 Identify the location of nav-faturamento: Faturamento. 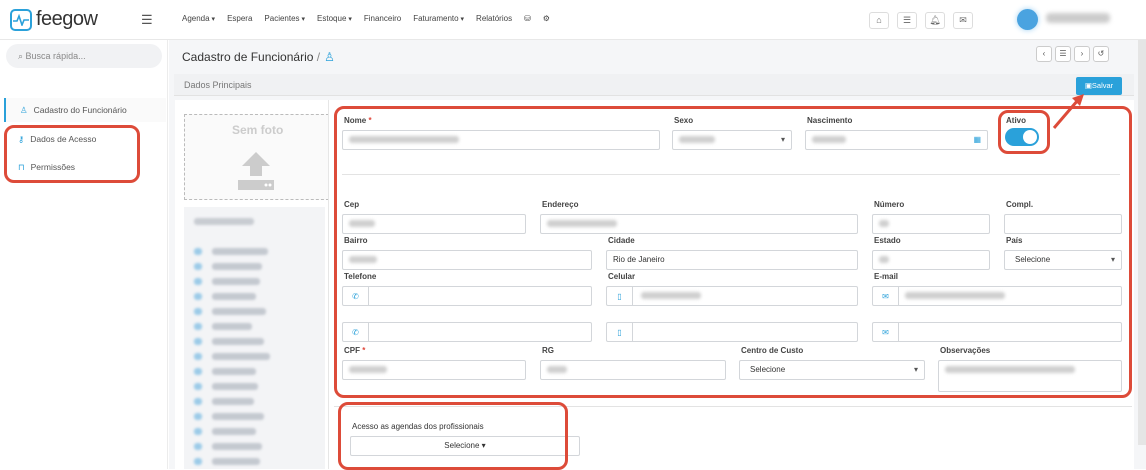
(438, 18).